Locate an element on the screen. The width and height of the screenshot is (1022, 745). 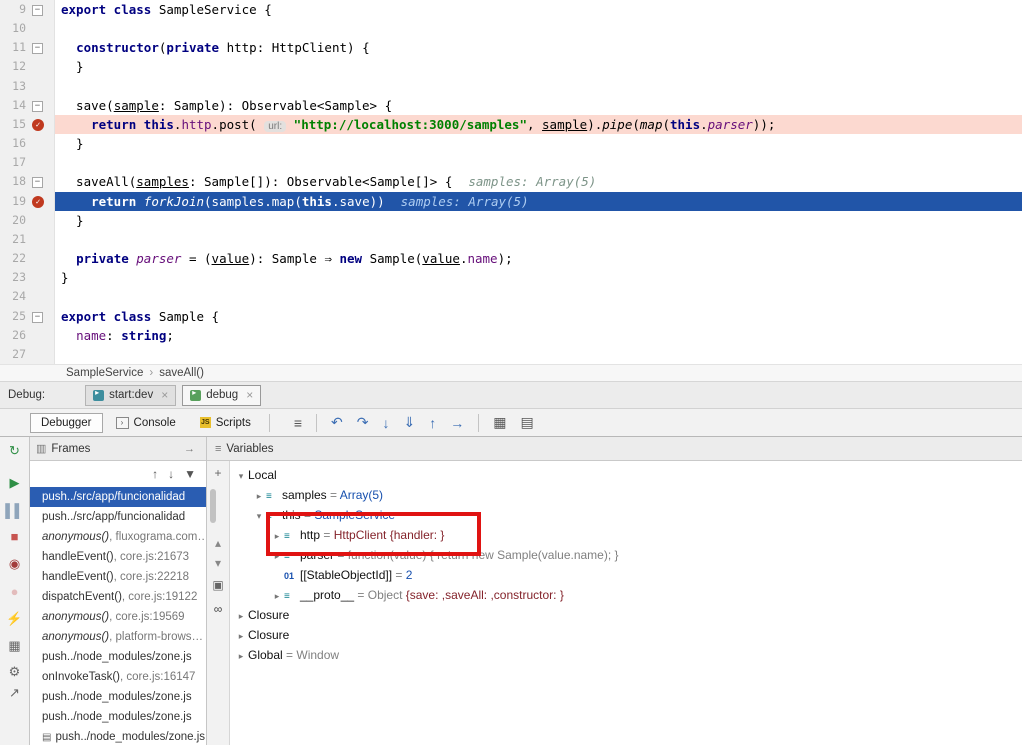
breadcrumb-item-method: saveAll() is located at coordinates (181, 373).